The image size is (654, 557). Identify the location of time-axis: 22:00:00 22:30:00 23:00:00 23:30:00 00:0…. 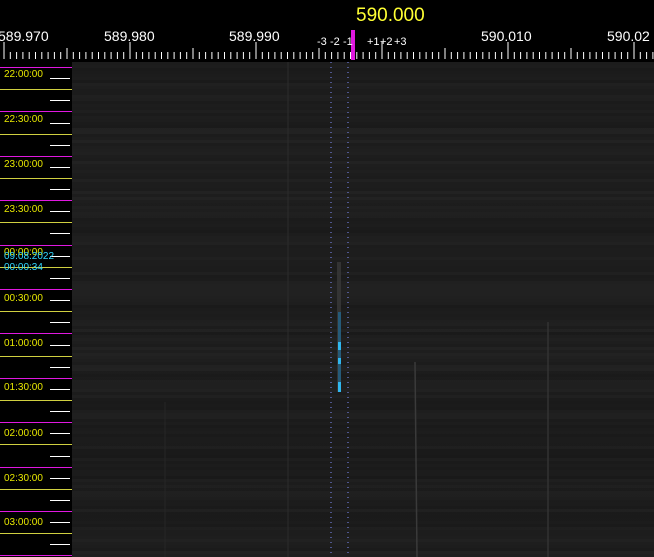
(36, 309).